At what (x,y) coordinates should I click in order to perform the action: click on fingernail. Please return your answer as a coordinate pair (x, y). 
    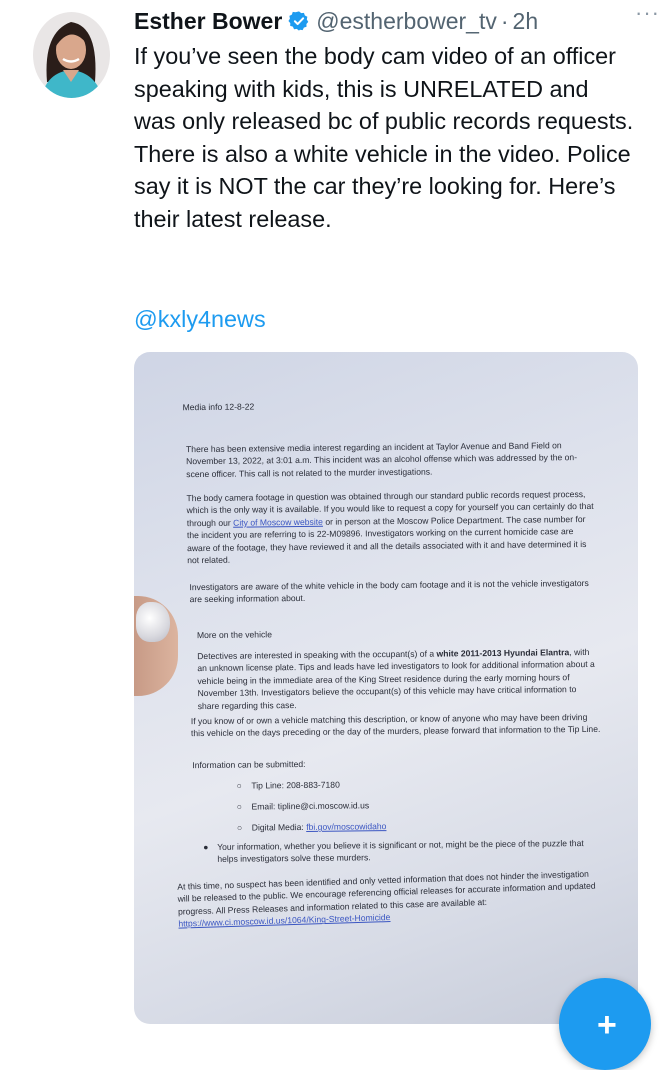
    Looking at the image, I should click on (153, 622).